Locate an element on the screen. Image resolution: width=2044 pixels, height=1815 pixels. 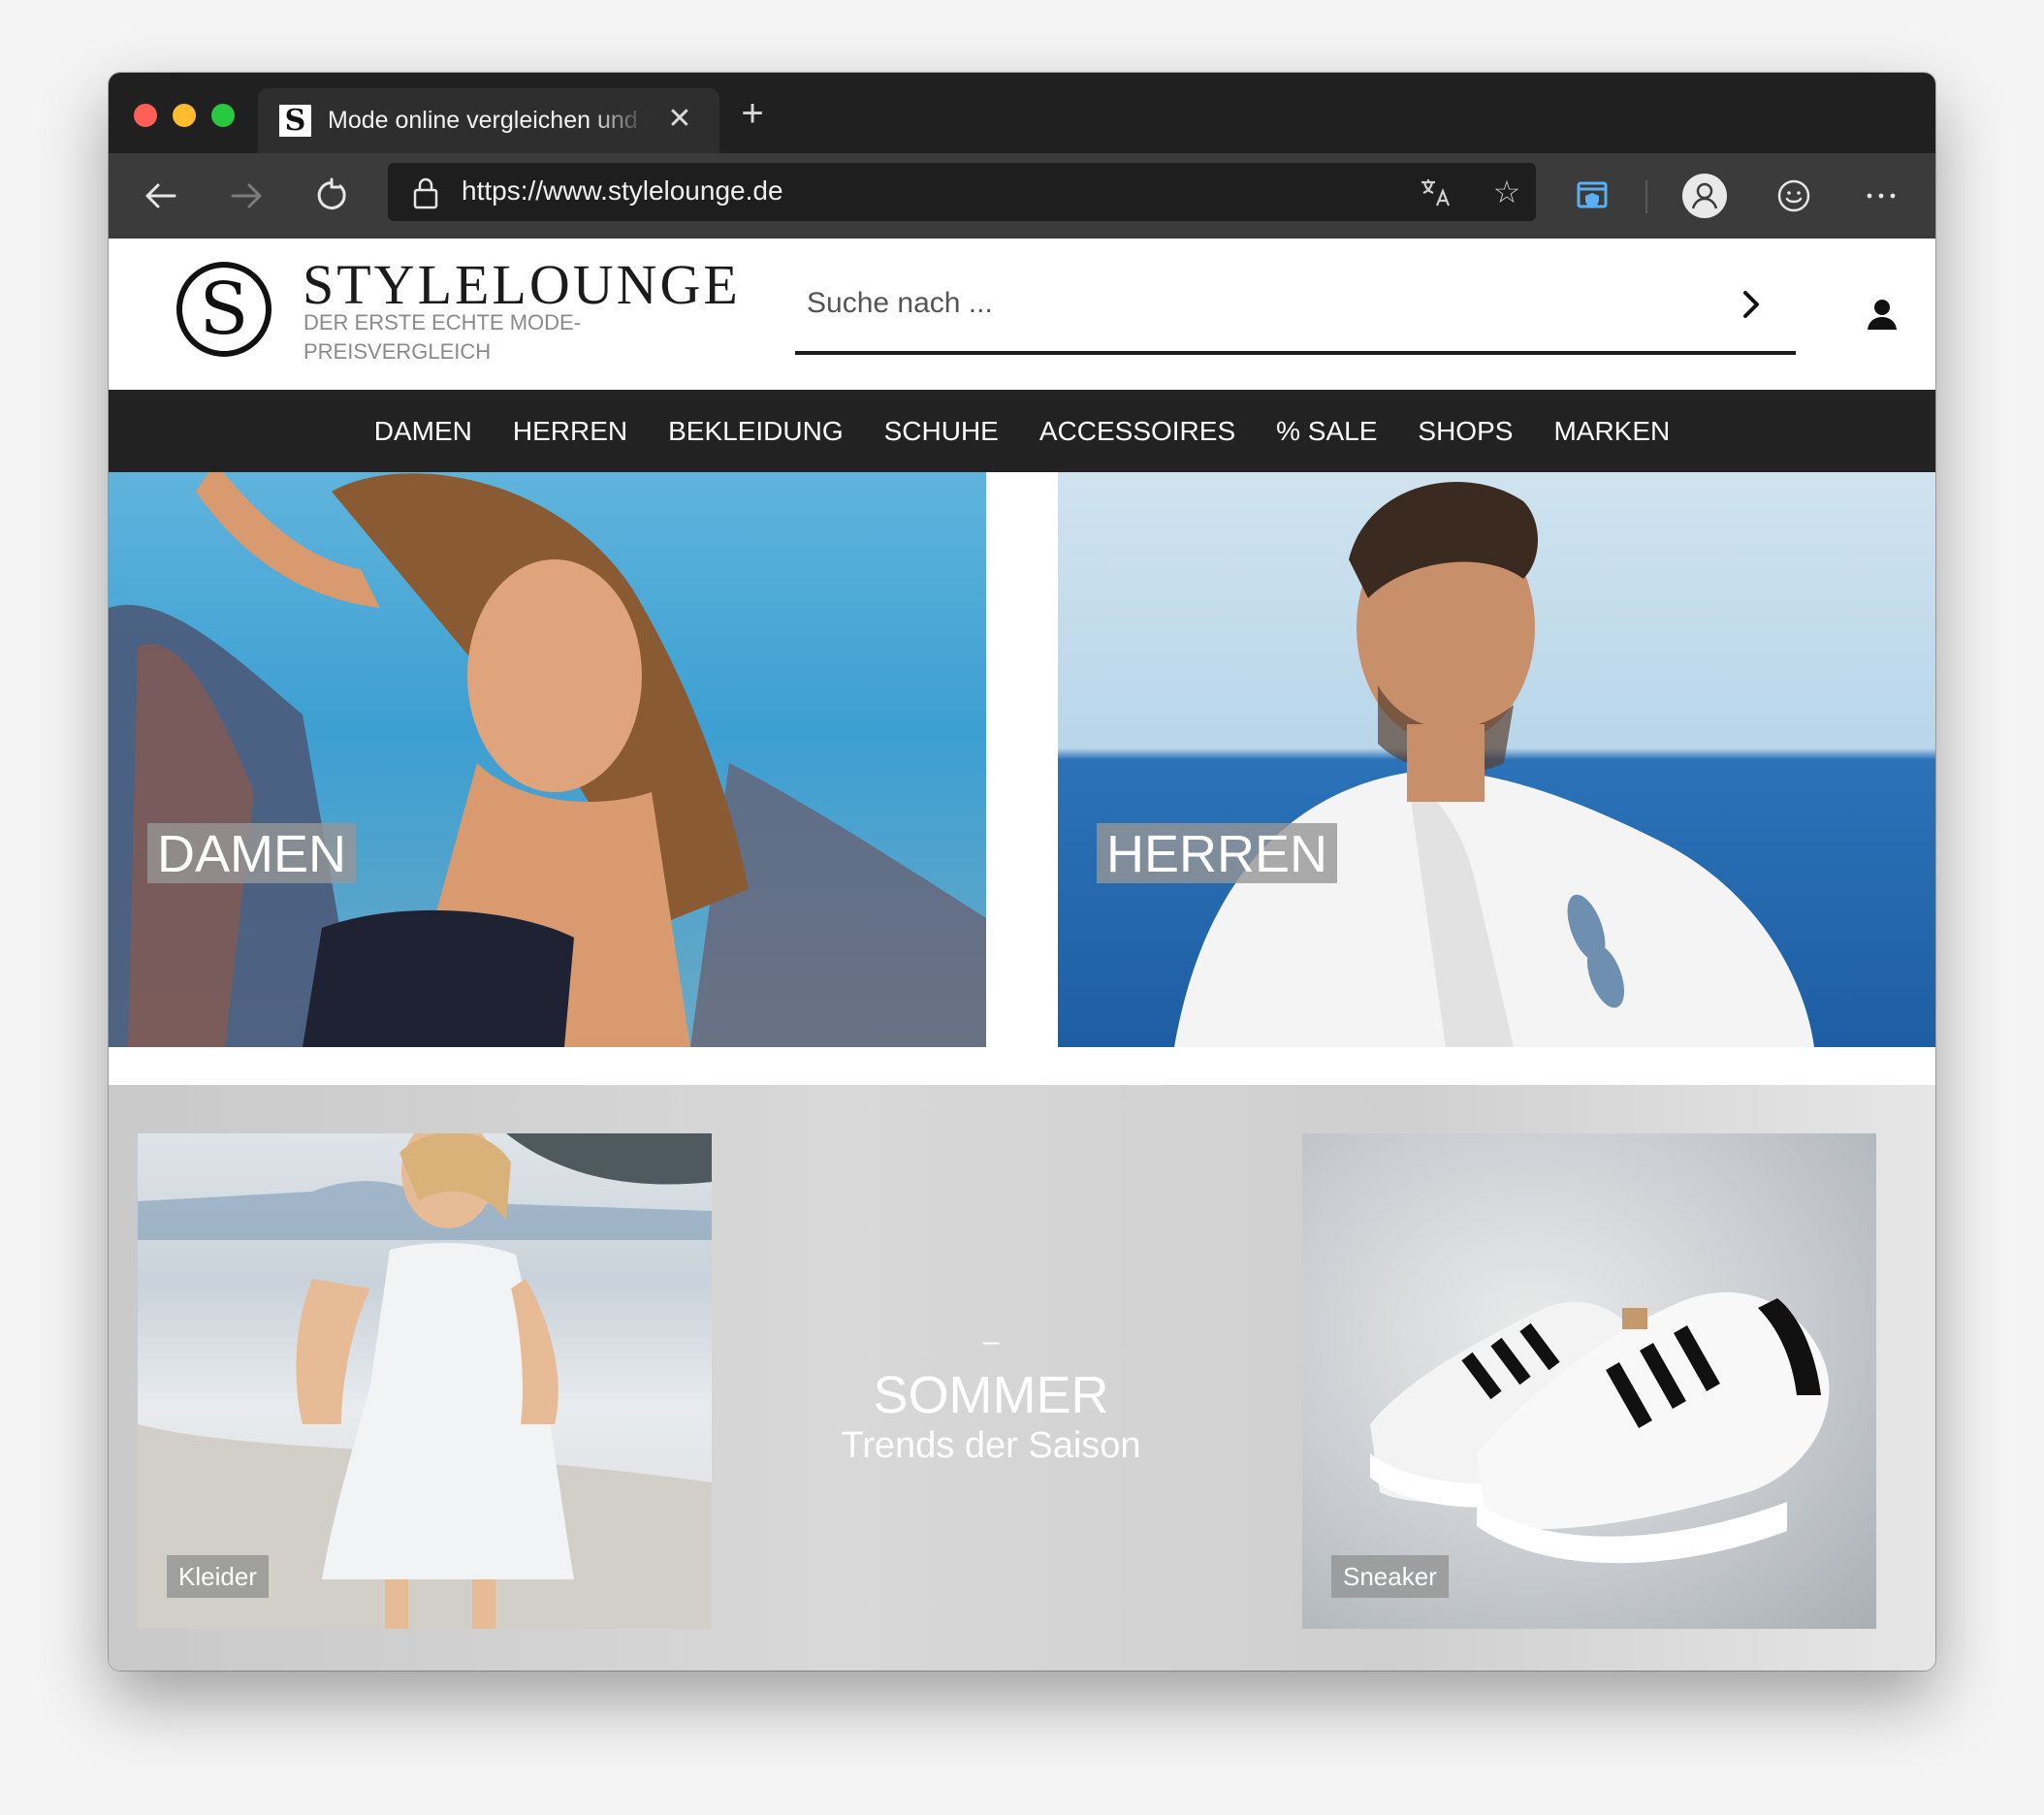
profile-avatar-icon is located at coordinates (1704, 196).